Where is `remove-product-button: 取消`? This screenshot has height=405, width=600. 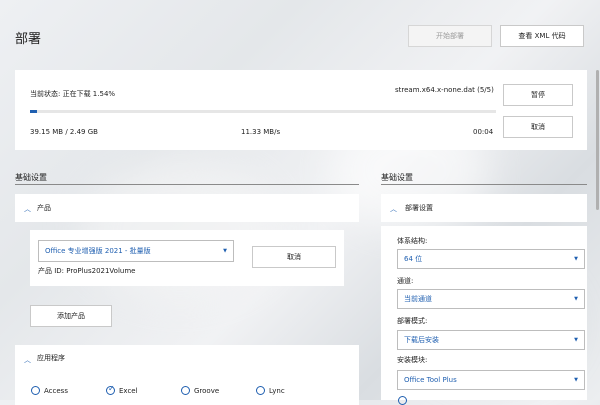
remove-product-button: 取消 is located at coordinates (294, 257).